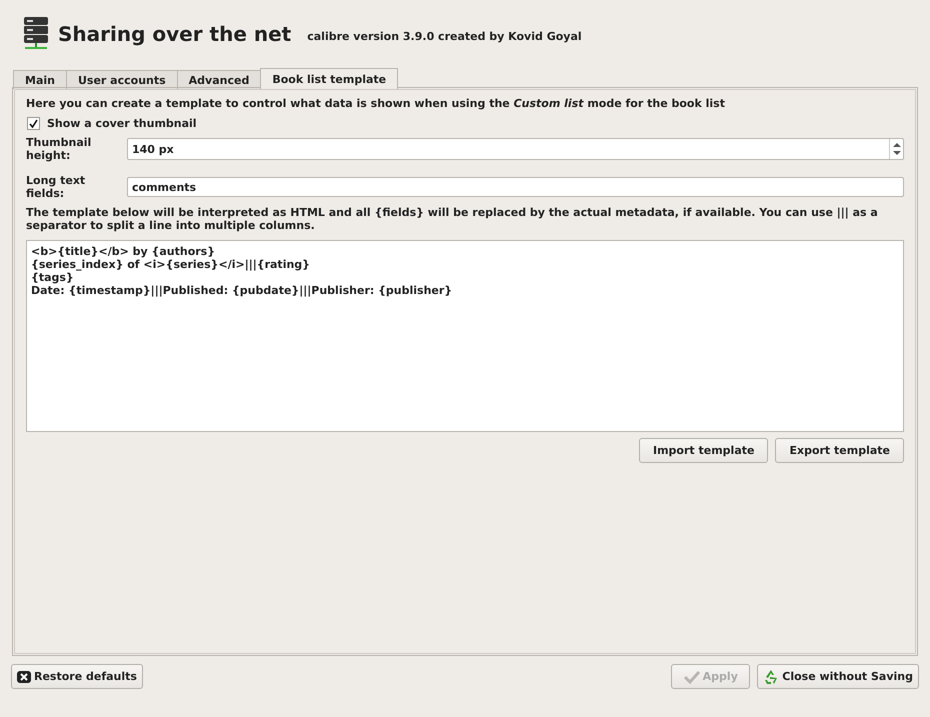  What do you see at coordinates (36, 34) in the screenshot?
I see `server-icon` at bounding box center [36, 34].